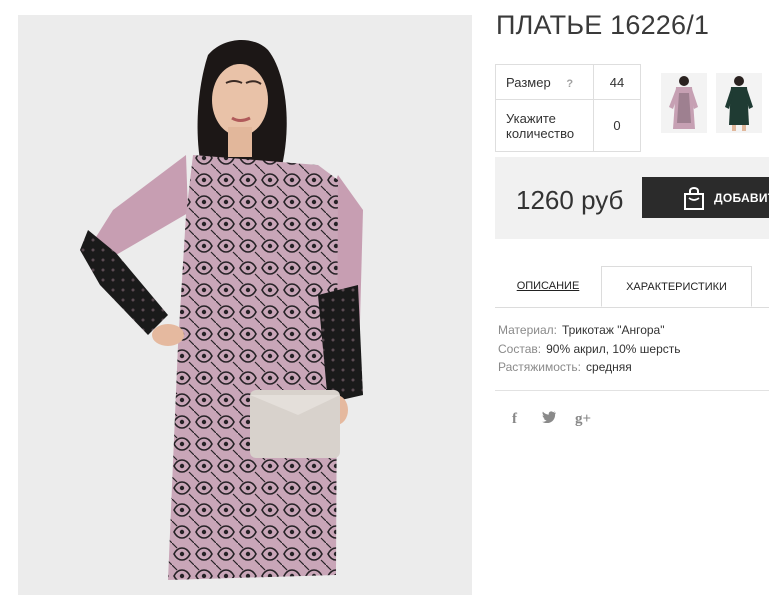  I want to click on spec-value: 90% акрил, 10% шерсть, so click(613, 349).